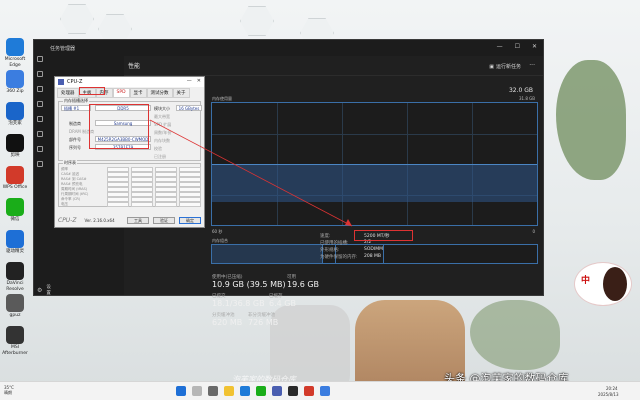  I want to click on settings-item: ⚙ 设置, so click(44, 290).